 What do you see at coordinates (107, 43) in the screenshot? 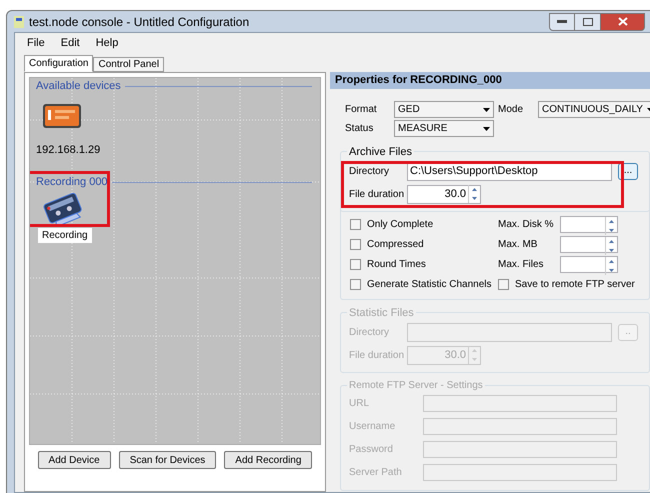
I see `menu-item: Help` at bounding box center [107, 43].